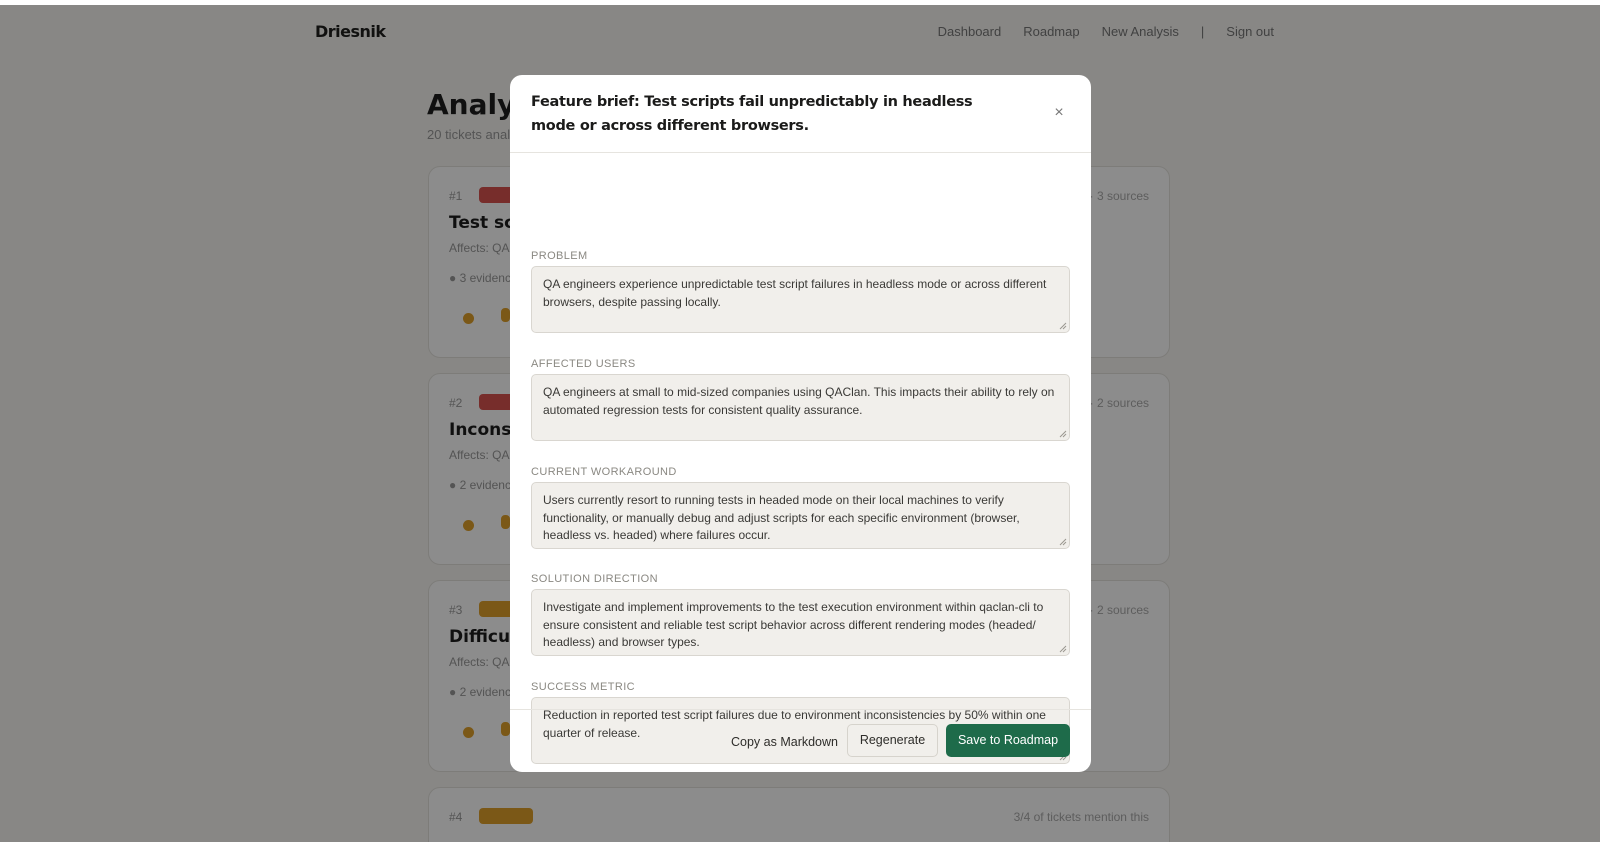 The image size is (1600, 842). Describe the element at coordinates (594, 579) in the screenshot. I see `field-label: SOLUTION DIRECTION` at that location.